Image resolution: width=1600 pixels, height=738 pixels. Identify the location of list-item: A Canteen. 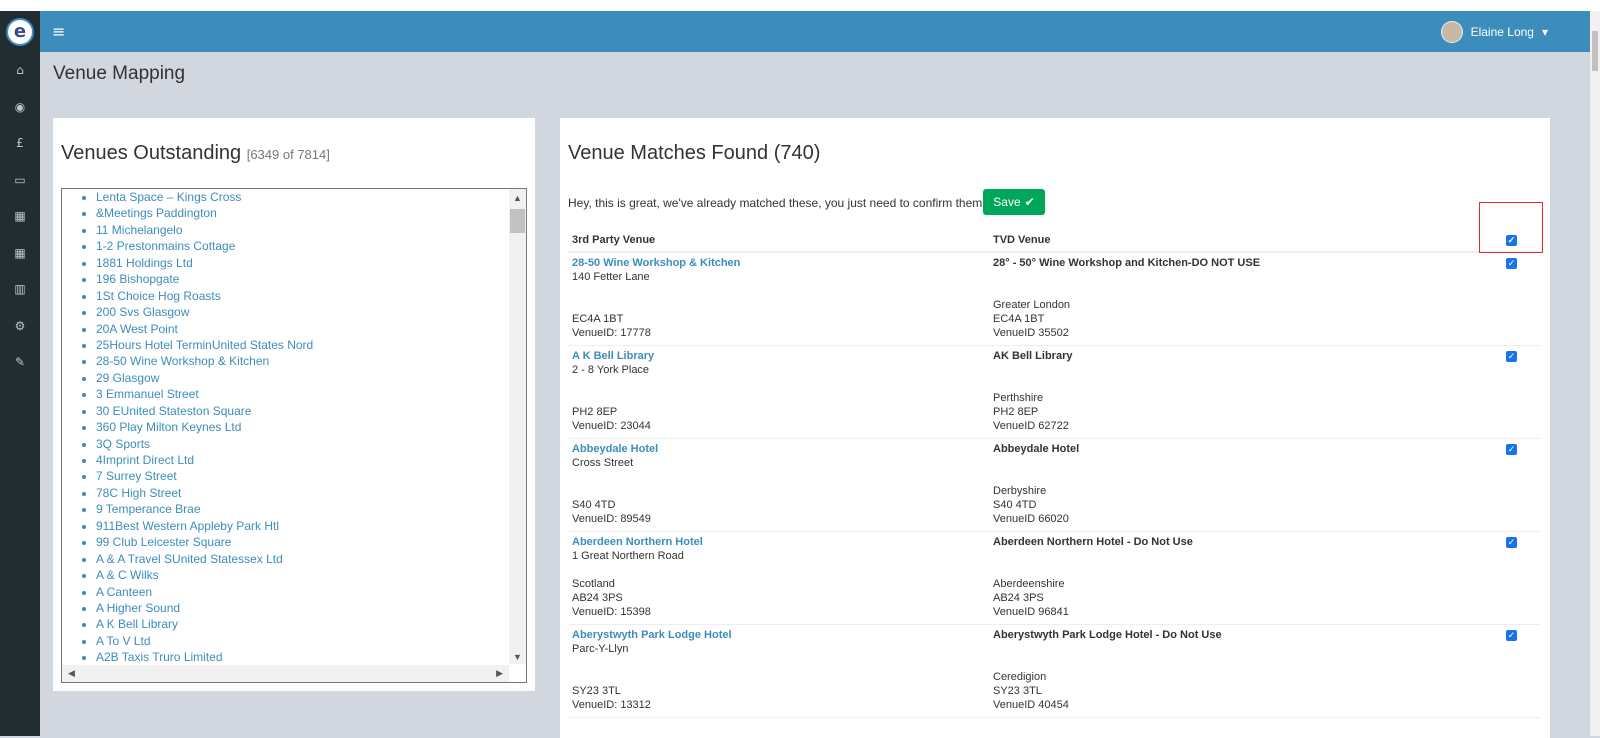
(311, 592).